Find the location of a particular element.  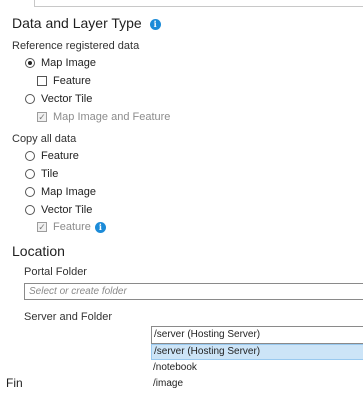

section-header: Data and Layer Type i is located at coordinates (86, 23).